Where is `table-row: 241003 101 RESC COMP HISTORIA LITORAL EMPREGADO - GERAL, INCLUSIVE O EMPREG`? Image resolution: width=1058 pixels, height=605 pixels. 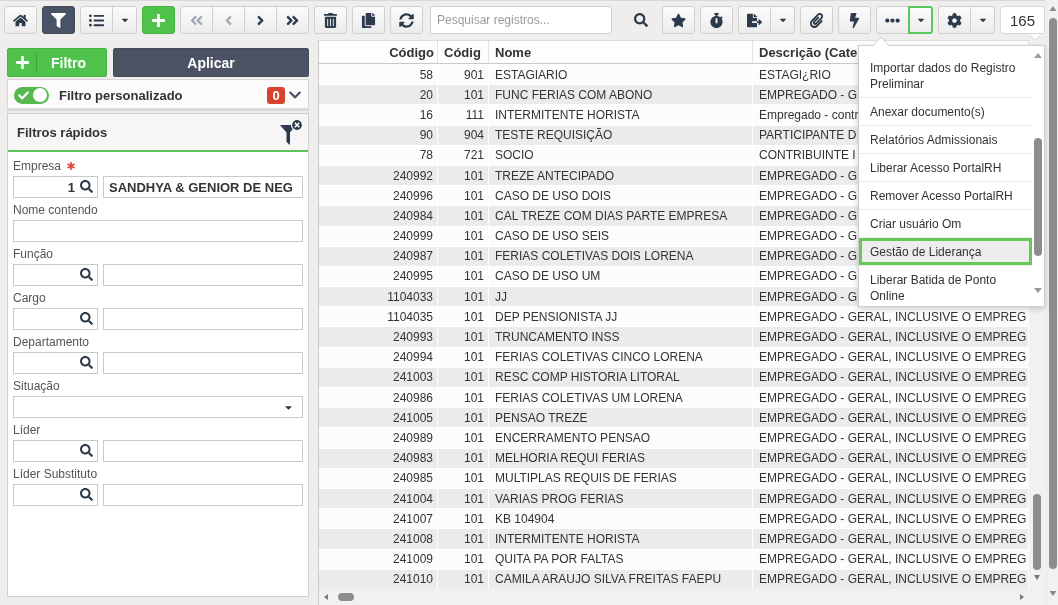
table-row: 241003 101 RESC COMP HISTORIA LITORAL EMPREGADO - GERAL, INCLUSIVE O EMPREG is located at coordinates (674, 376).